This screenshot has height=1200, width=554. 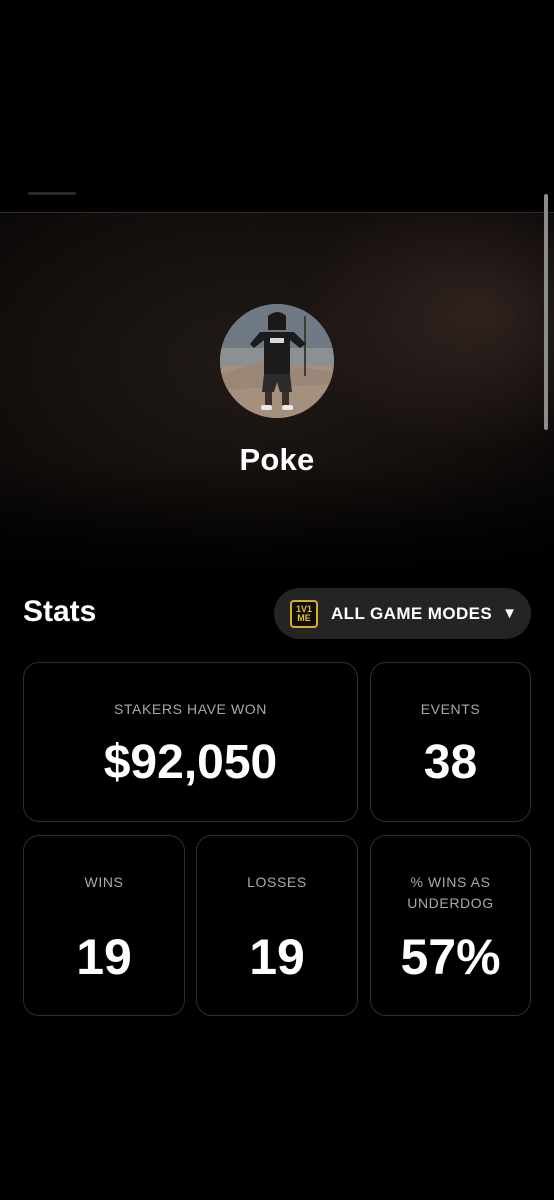 What do you see at coordinates (60, 611) in the screenshot?
I see `stats-heading: Stats` at bounding box center [60, 611].